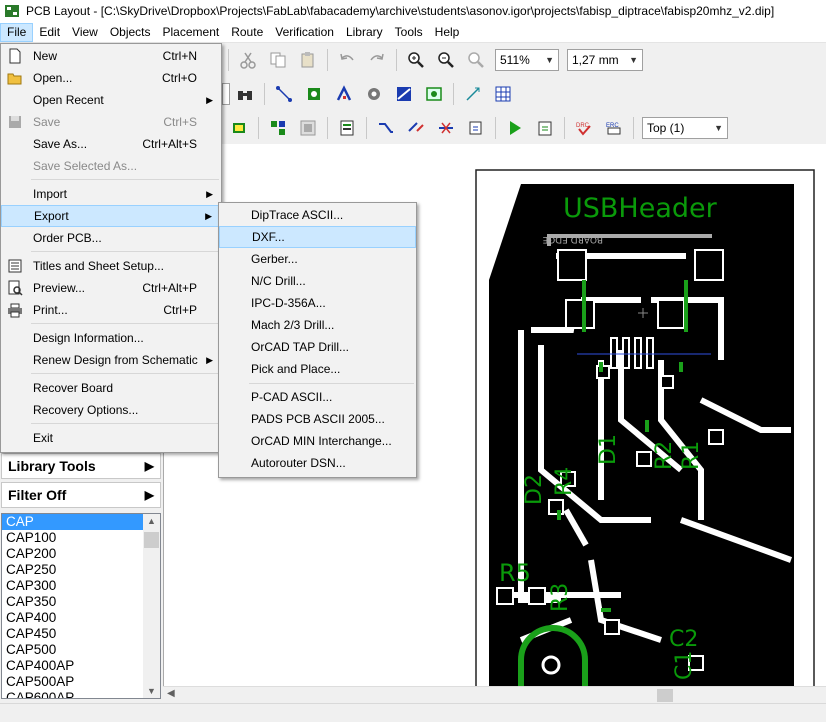 The height and width of the screenshot is (722, 826). Describe the element at coordinates (73, 570) in the screenshot. I see `list-item: CAP250` at that location.